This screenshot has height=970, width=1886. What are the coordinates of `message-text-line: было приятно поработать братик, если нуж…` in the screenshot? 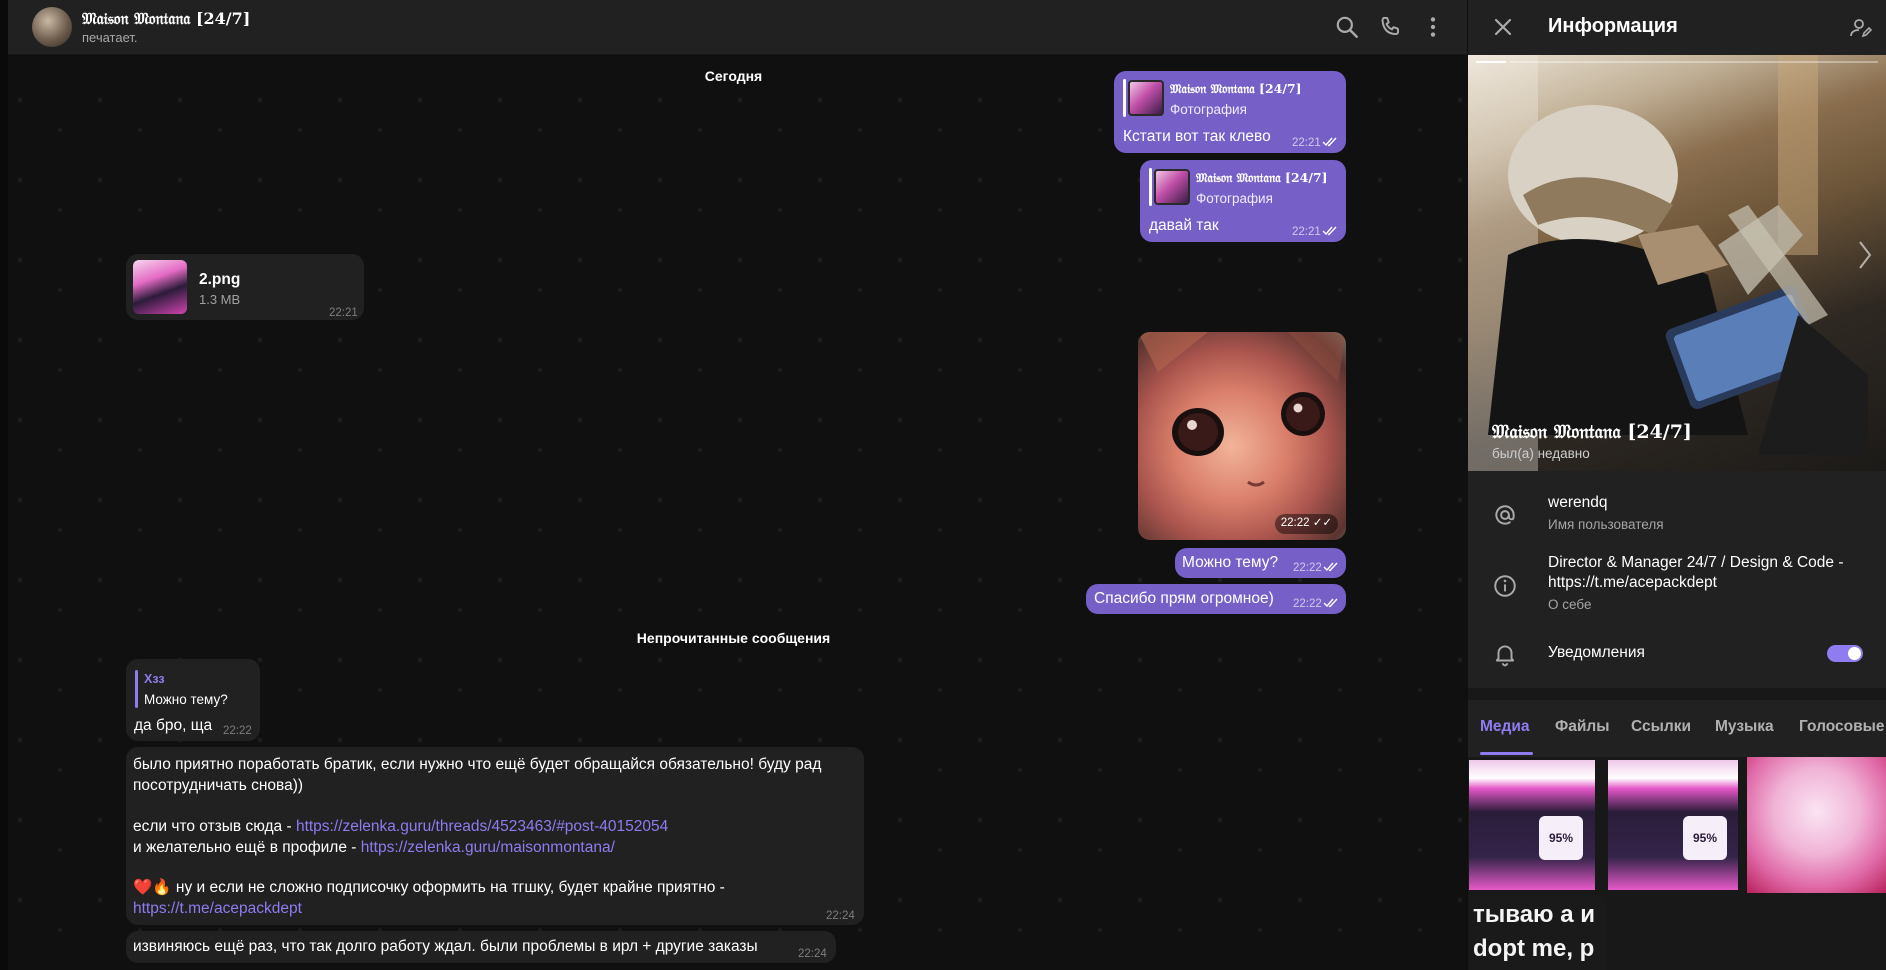 It's located at (477, 764).